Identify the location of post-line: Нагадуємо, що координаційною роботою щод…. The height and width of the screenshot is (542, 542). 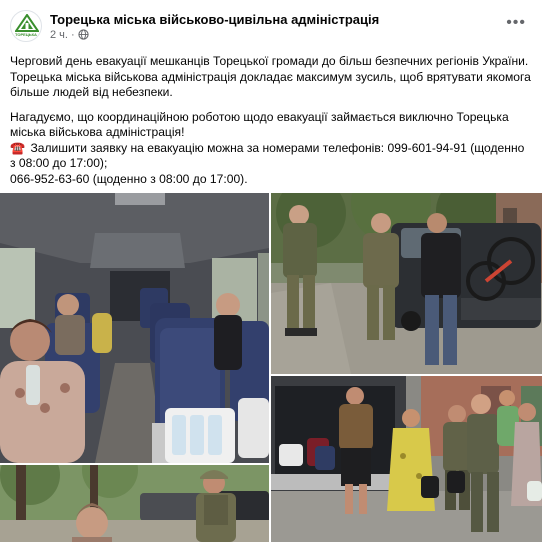
(259, 124).